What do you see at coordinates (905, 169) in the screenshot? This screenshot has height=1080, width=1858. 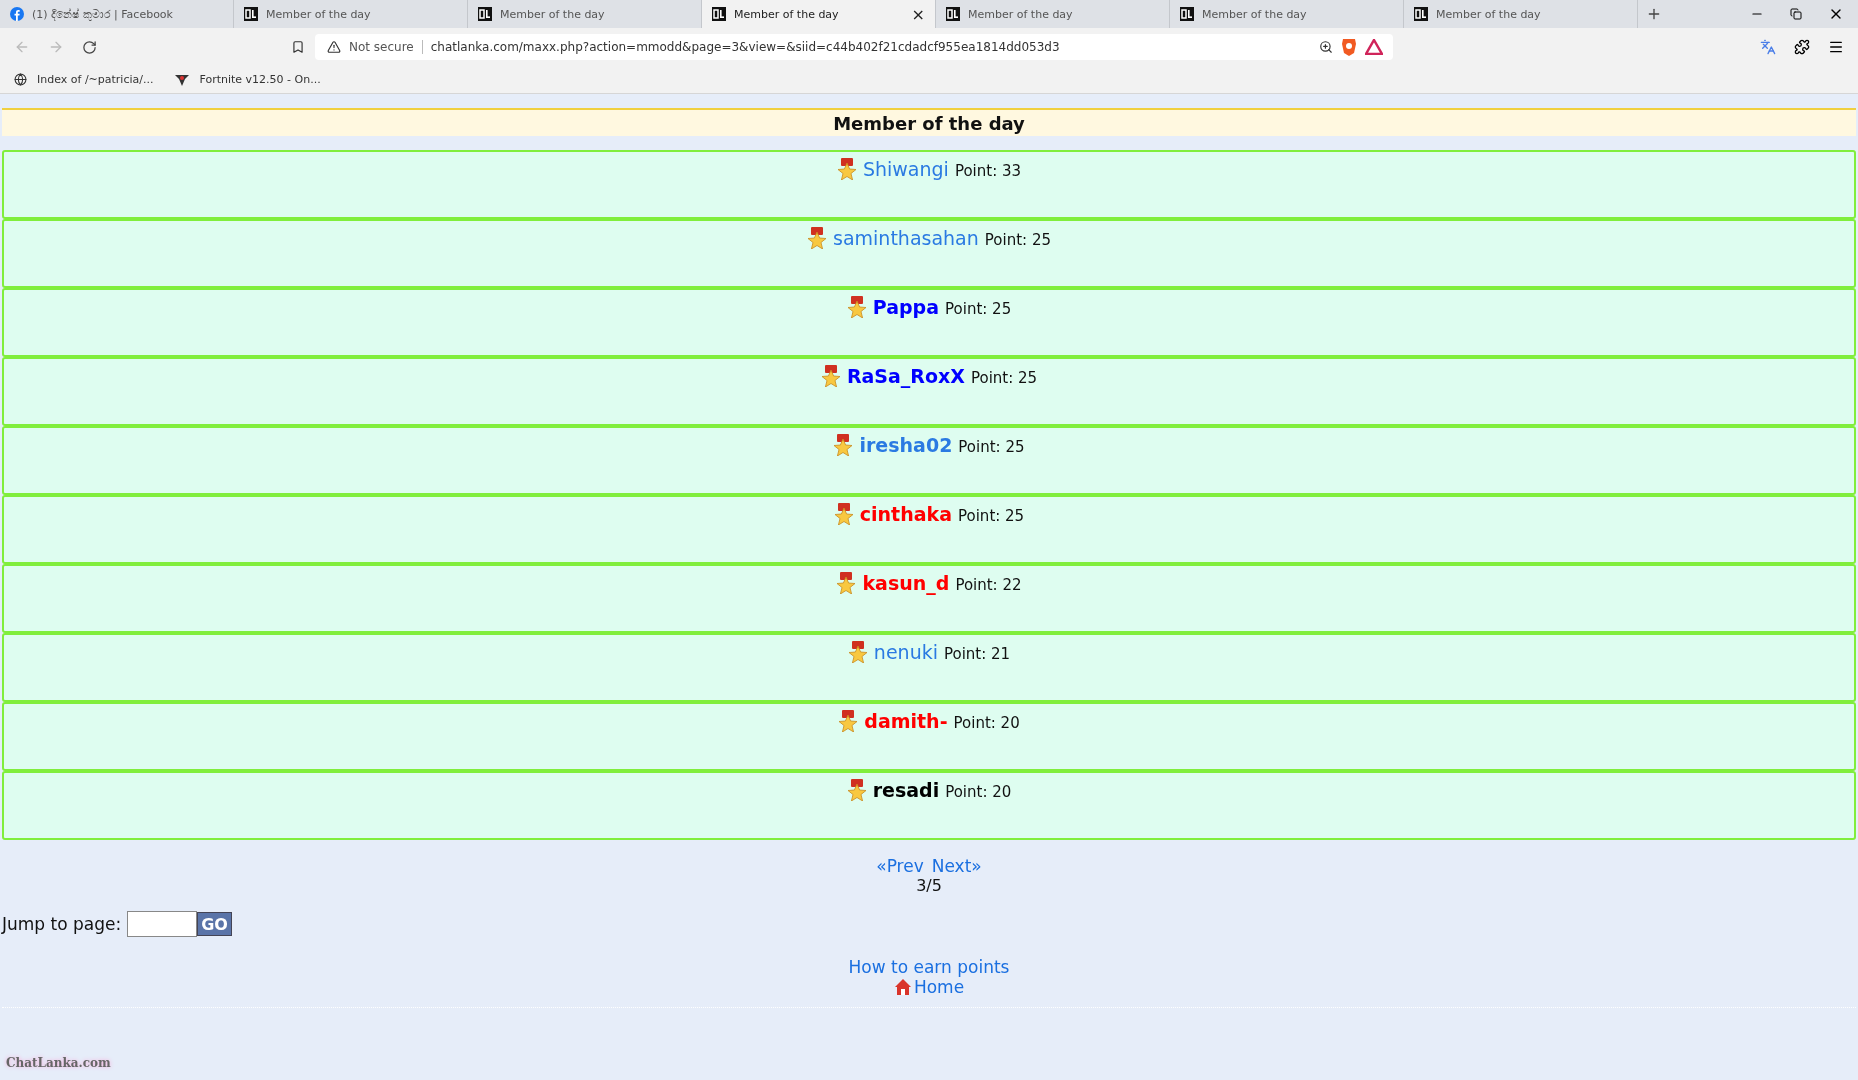 I see `member-name-link: Shiwangi` at bounding box center [905, 169].